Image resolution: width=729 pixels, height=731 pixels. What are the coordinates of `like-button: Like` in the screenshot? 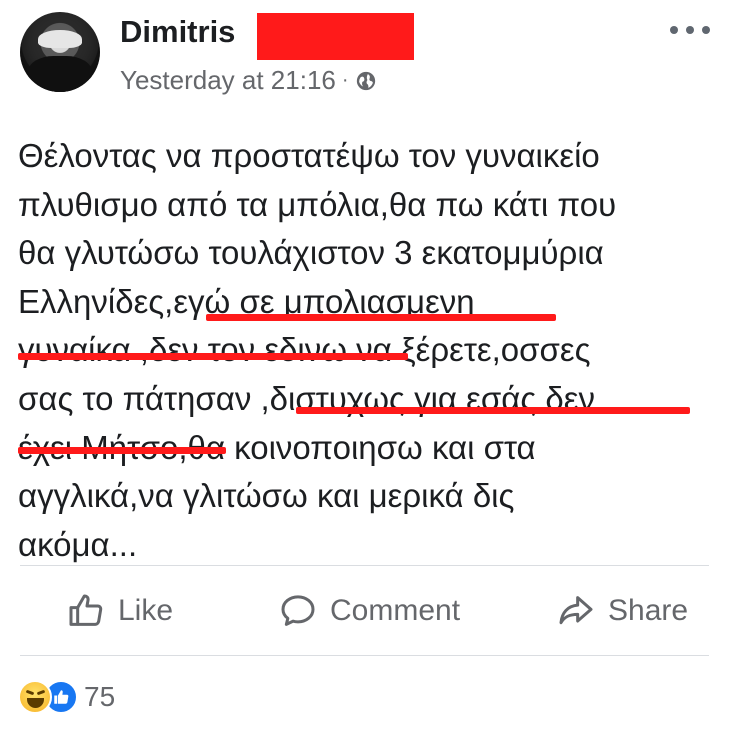 It's located at (119, 611).